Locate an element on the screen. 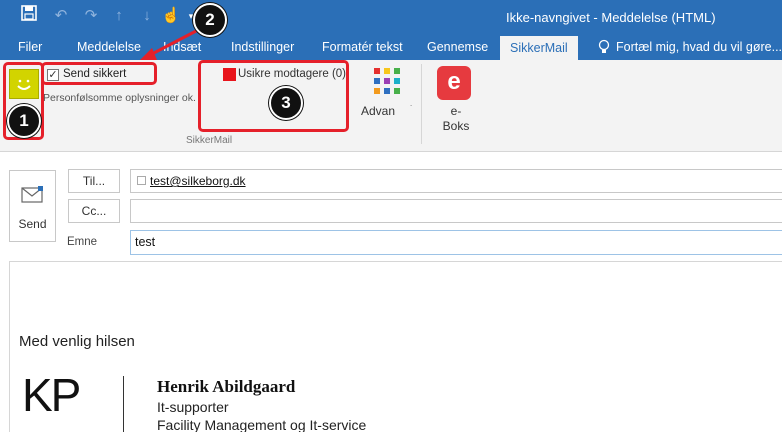 The height and width of the screenshot is (432, 782). tab-format-text: Formatér tekst is located at coordinates (362, 47).